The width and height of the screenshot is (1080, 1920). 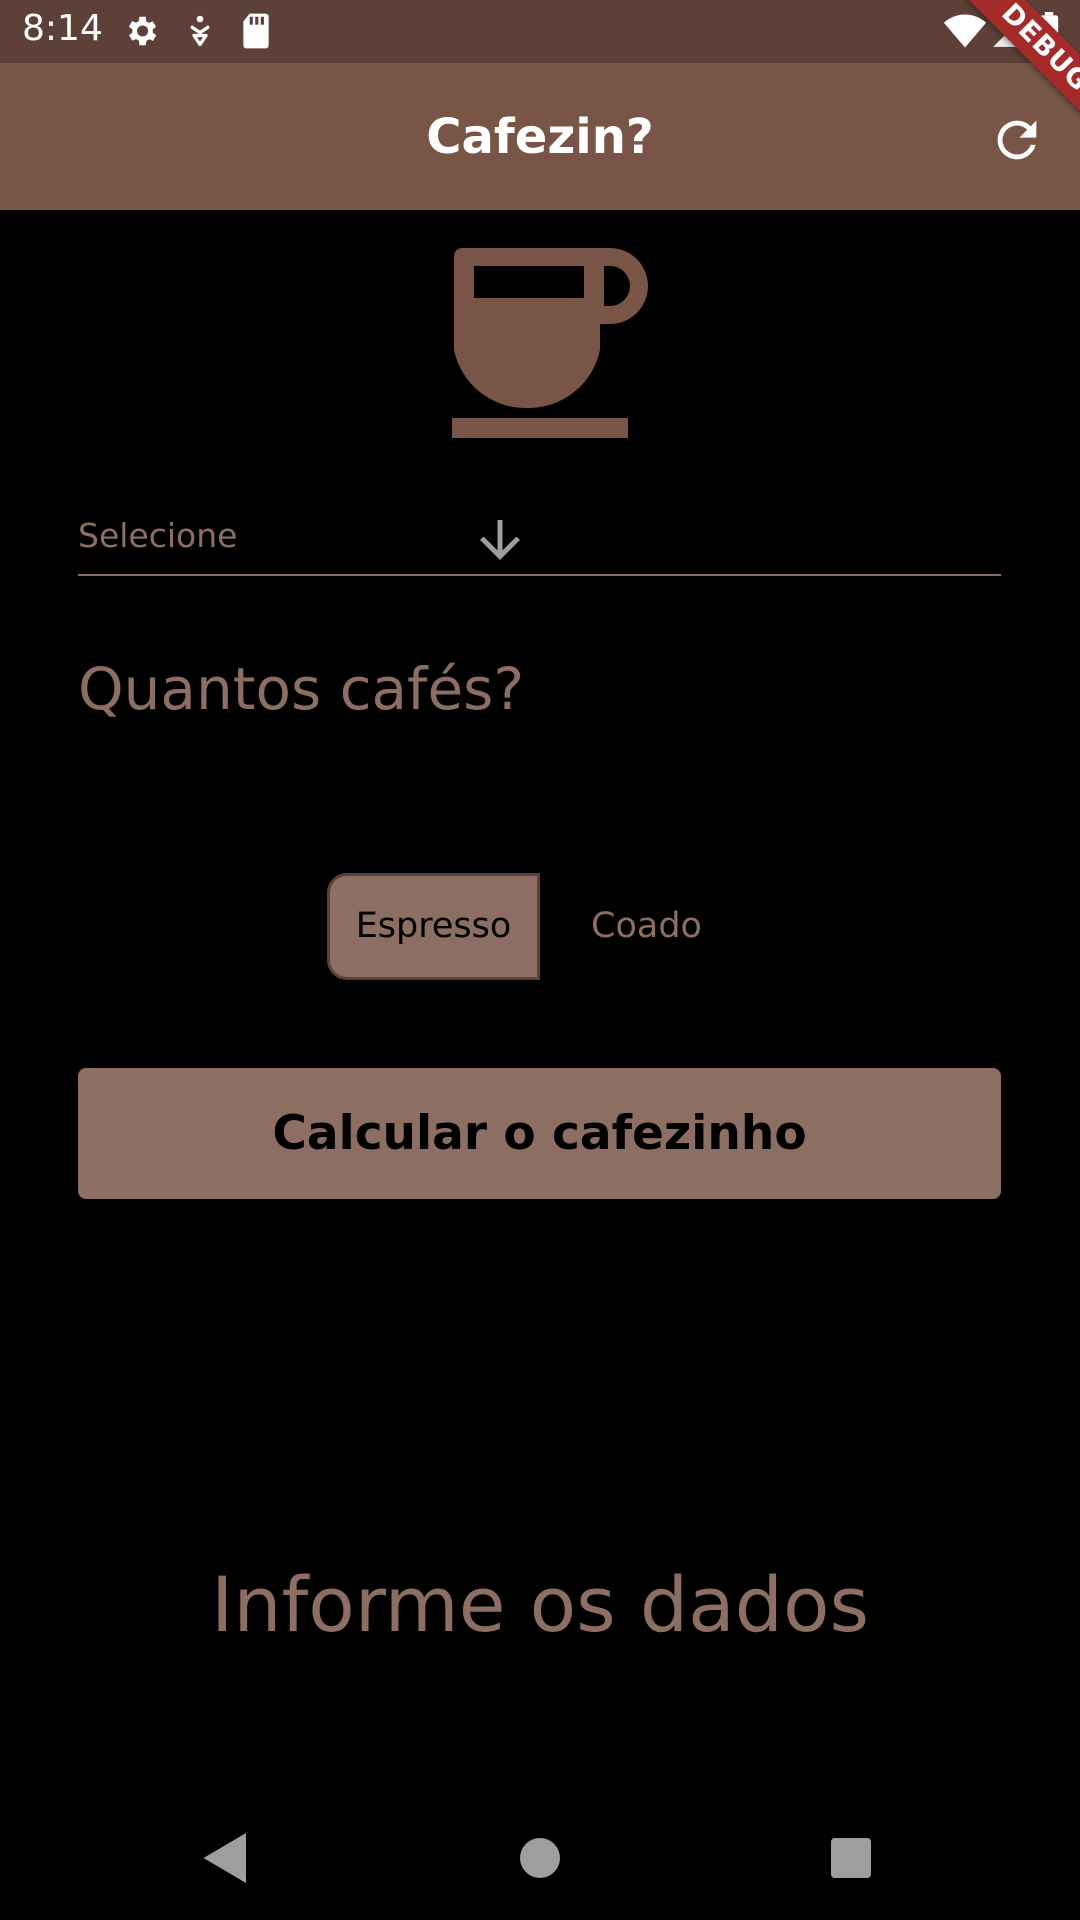 What do you see at coordinates (158, 535) in the screenshot?
I see `dropdown-placeholder: Selecione` at bounding box center [158, 535].